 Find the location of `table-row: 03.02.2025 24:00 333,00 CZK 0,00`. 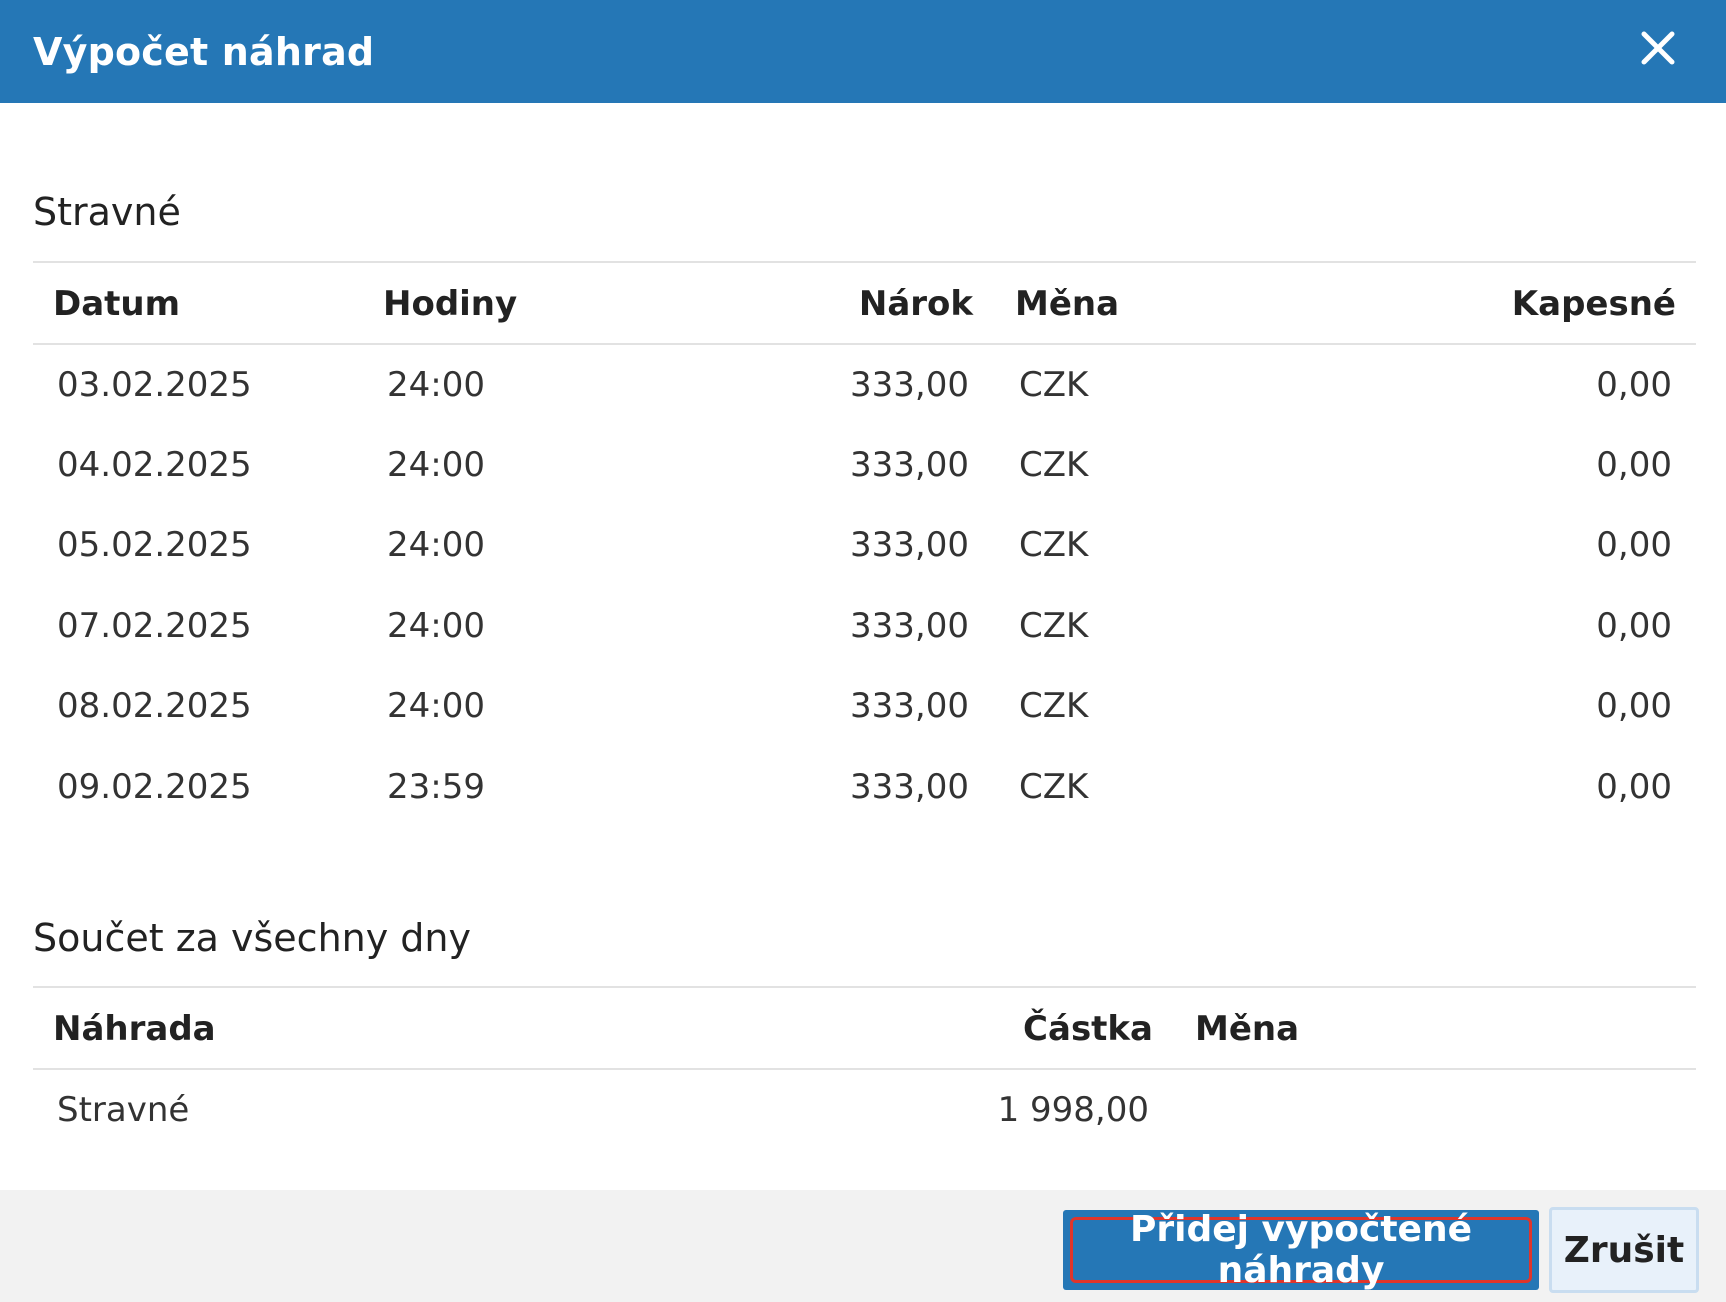

table-row: 03.02.2025 24:00 333,00 CZK 0,00 is located at coordinates (864, 384).